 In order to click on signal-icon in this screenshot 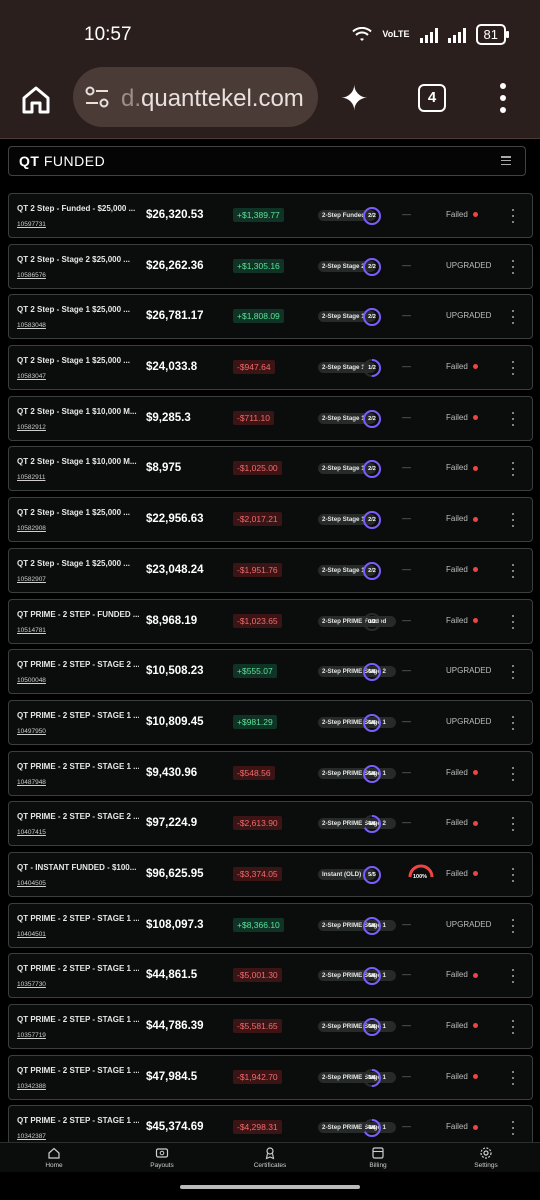, I will do `click(428, 35)`.